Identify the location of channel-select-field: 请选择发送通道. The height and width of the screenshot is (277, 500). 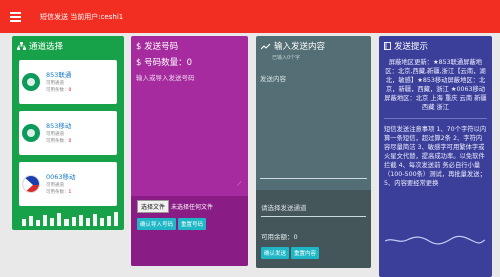
(313, 207).